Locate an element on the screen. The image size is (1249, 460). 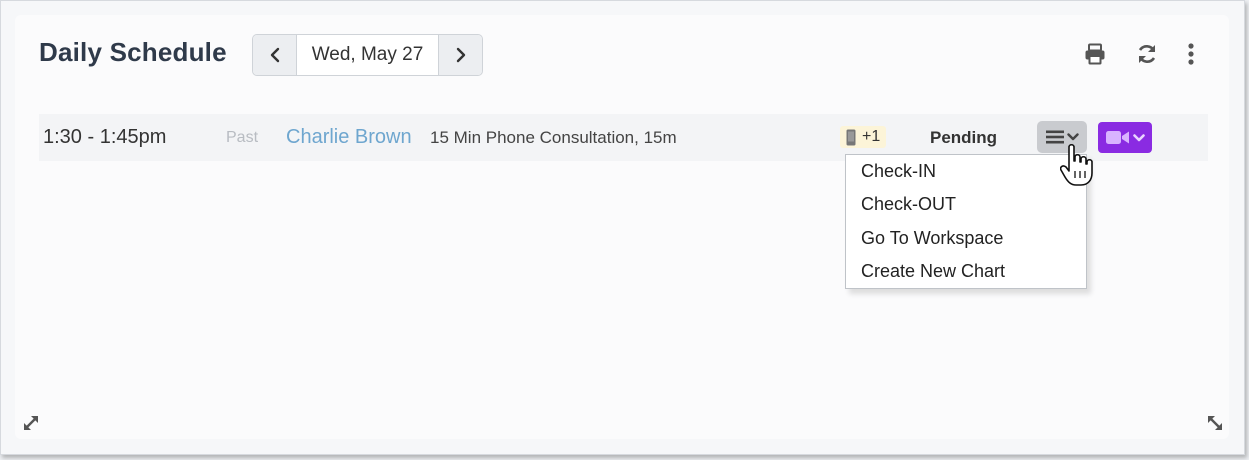
actions-menu-button is located at coordinates (1062, 137).